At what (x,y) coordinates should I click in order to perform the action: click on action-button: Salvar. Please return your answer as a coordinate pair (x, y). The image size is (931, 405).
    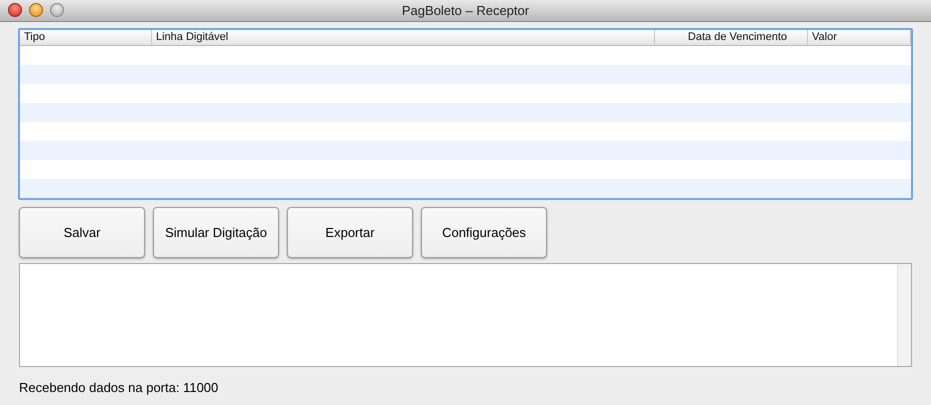
    Looking at the image, I should click on (82, 232).